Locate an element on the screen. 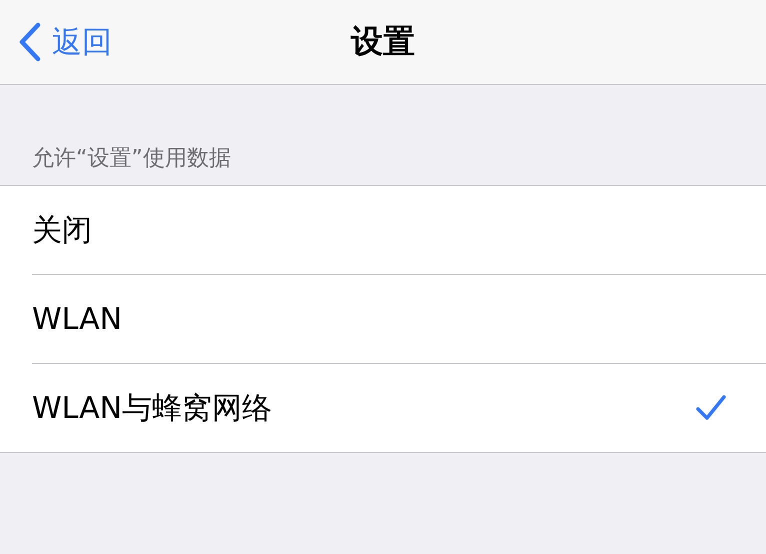 The image size is (766, 554). screen-title: 设置 is located at coordinates (383, 41).